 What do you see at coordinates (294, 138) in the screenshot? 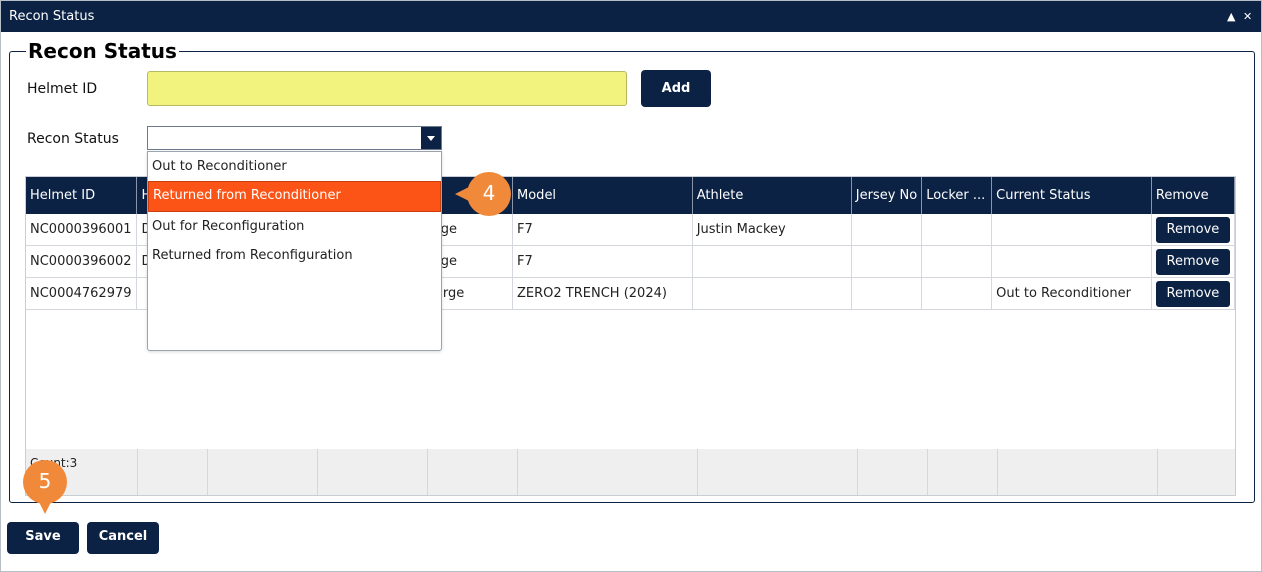
I see `recon-status-select` at bounding box center [294, 138].